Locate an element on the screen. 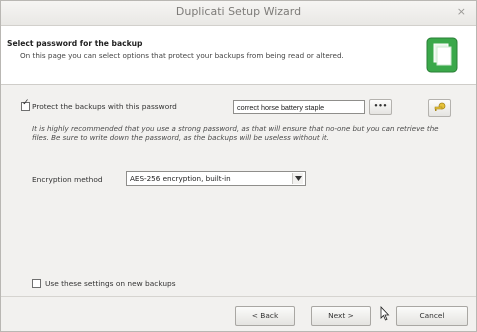 This screenshot has height=332, width=477. use-settings-label: Use these settings on new backups is located at coordinates (110, 283).